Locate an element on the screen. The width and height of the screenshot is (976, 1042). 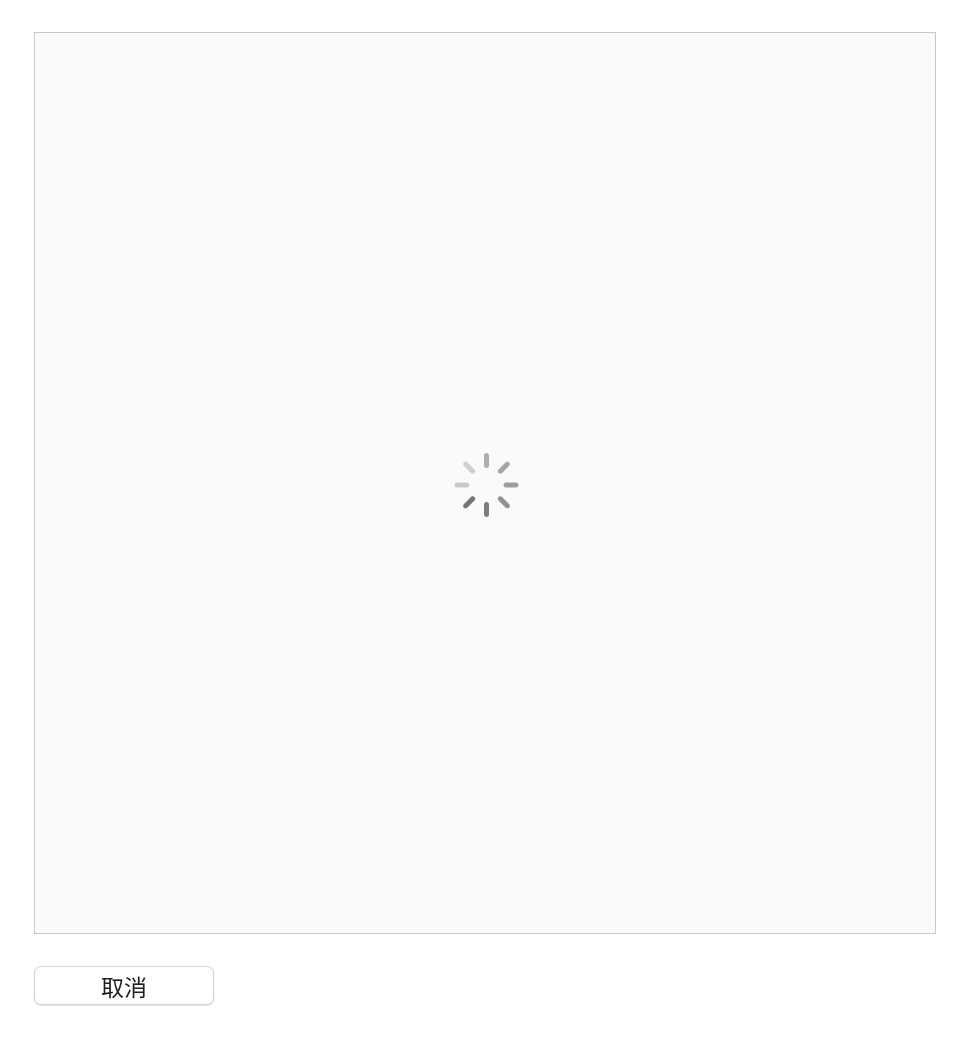
cancel-button: 取消 is located at coordinates (124, 985).